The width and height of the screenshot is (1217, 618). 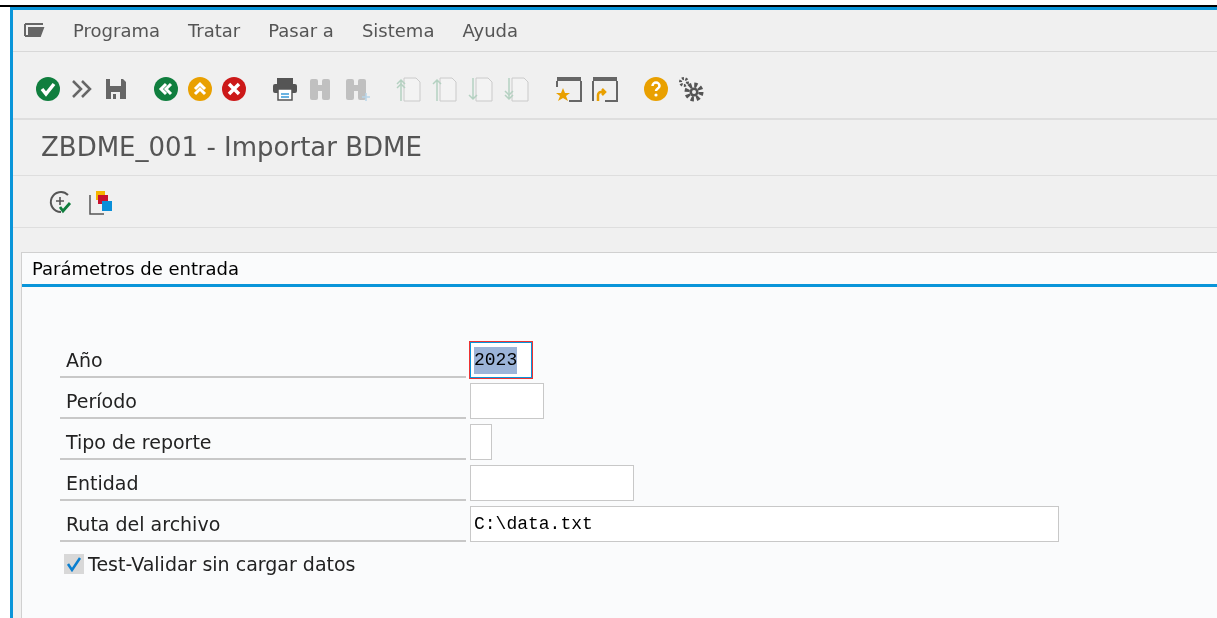 I want to click on menu-icon, so click(x=34, y=30).